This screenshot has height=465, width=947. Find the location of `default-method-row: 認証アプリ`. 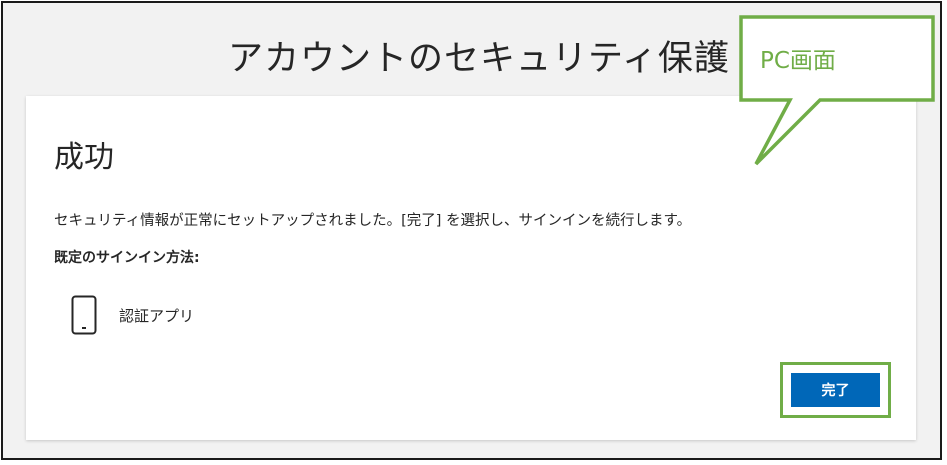

default-method-row: 認証アプリ is located at coordinates (132, 315).